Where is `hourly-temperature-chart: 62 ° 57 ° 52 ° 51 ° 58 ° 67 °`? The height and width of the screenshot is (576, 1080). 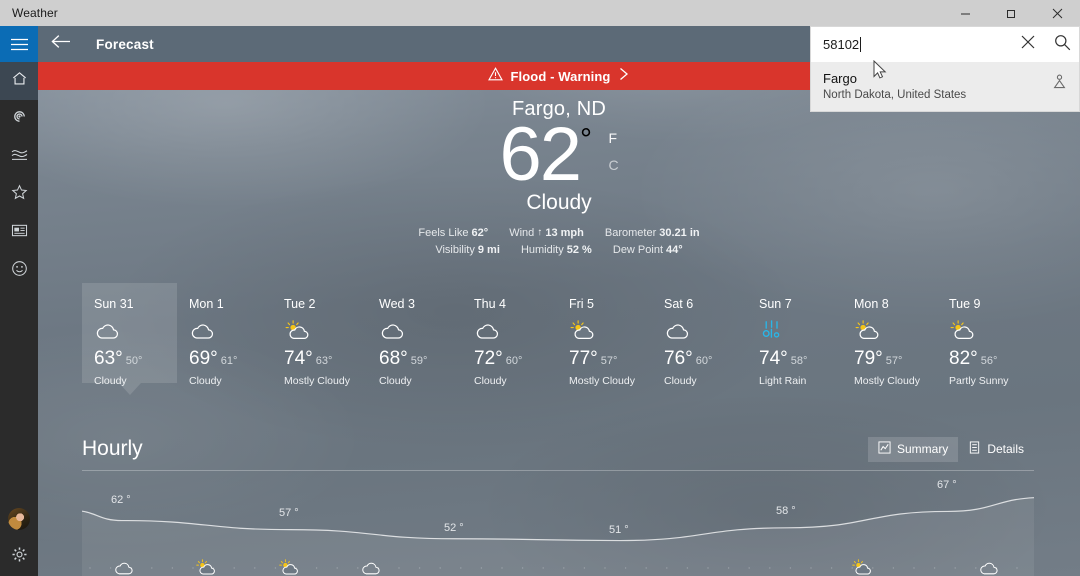 hourly-temperature-chart: 62 ° 57 ° 52 ° 51 ° 58 ° 67 ° is located at coordinates (558, 527).